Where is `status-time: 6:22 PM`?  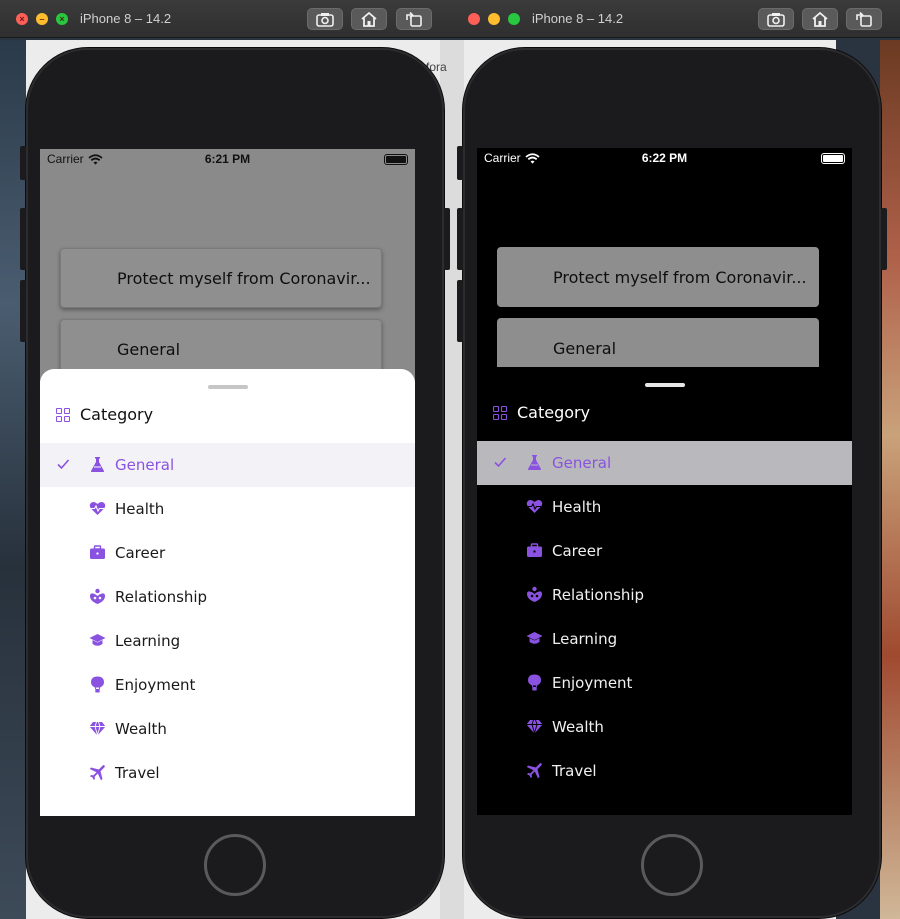
status-time: 6:22 PM is located at coordinates (664, 158).